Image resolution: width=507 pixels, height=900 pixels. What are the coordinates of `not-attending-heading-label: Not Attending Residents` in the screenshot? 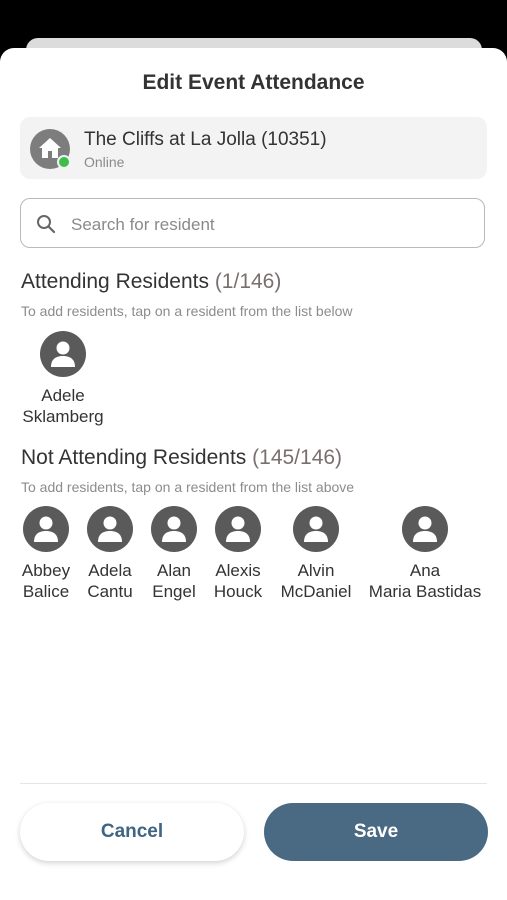 It's located at (134, 457).